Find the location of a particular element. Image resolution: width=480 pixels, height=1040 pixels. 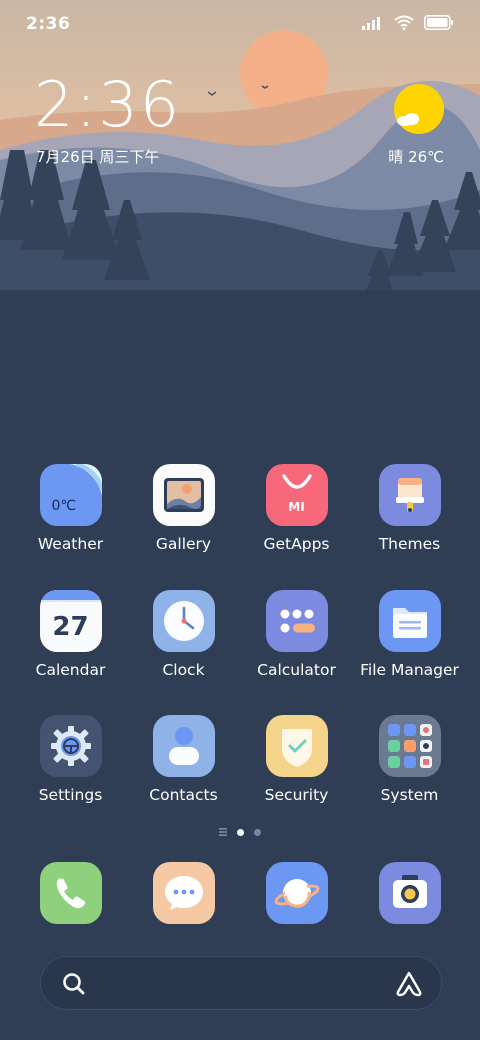

search-bar is located at coordinates (241, 983).